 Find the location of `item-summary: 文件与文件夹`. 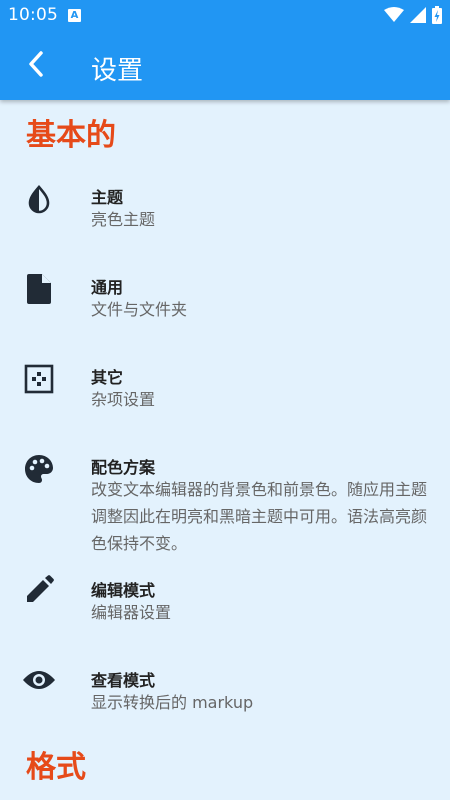

item-summary: 文件与文件夹 is located at coordinates (139, 309).